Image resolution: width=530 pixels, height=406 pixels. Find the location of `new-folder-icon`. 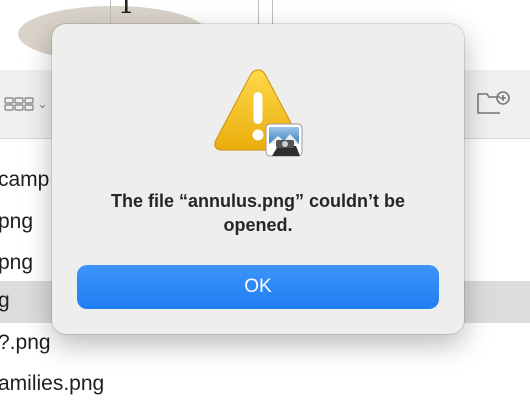

new-folder-icon is located at coordinates (493, 102).